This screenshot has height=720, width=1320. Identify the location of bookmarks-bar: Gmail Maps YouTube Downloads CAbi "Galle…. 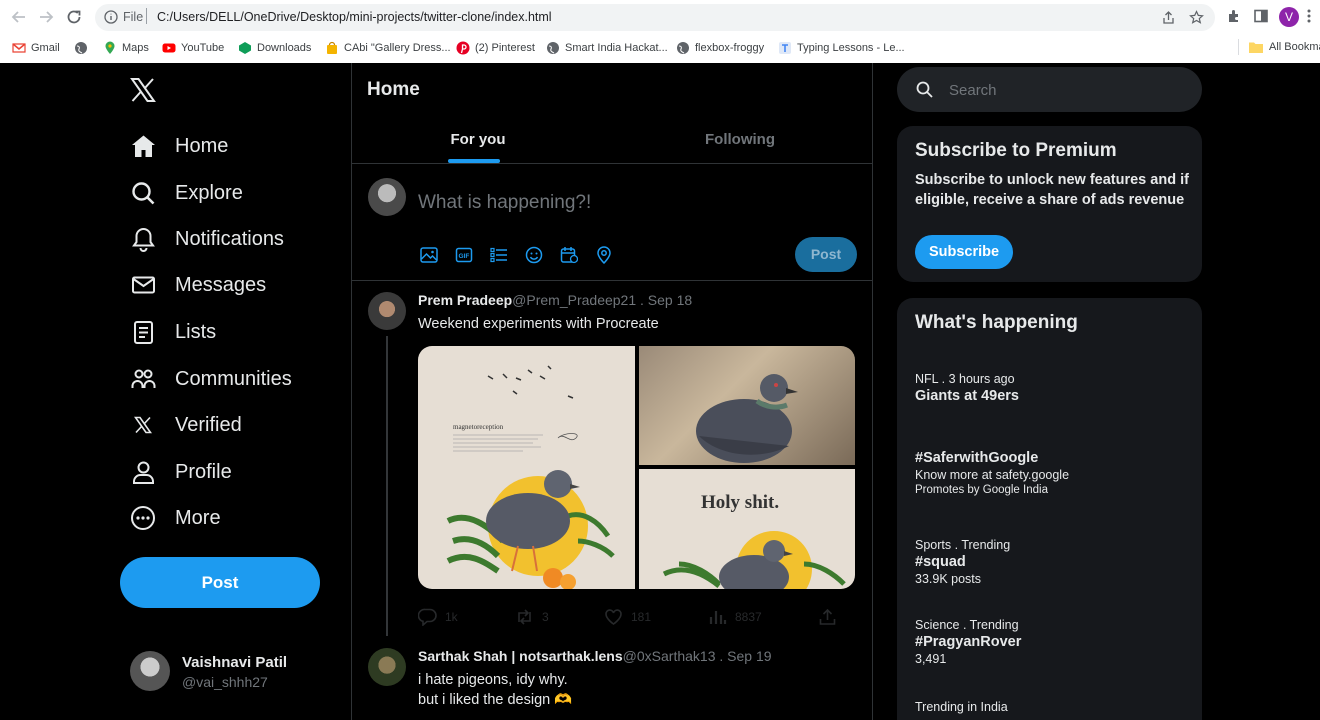
(660, 48).